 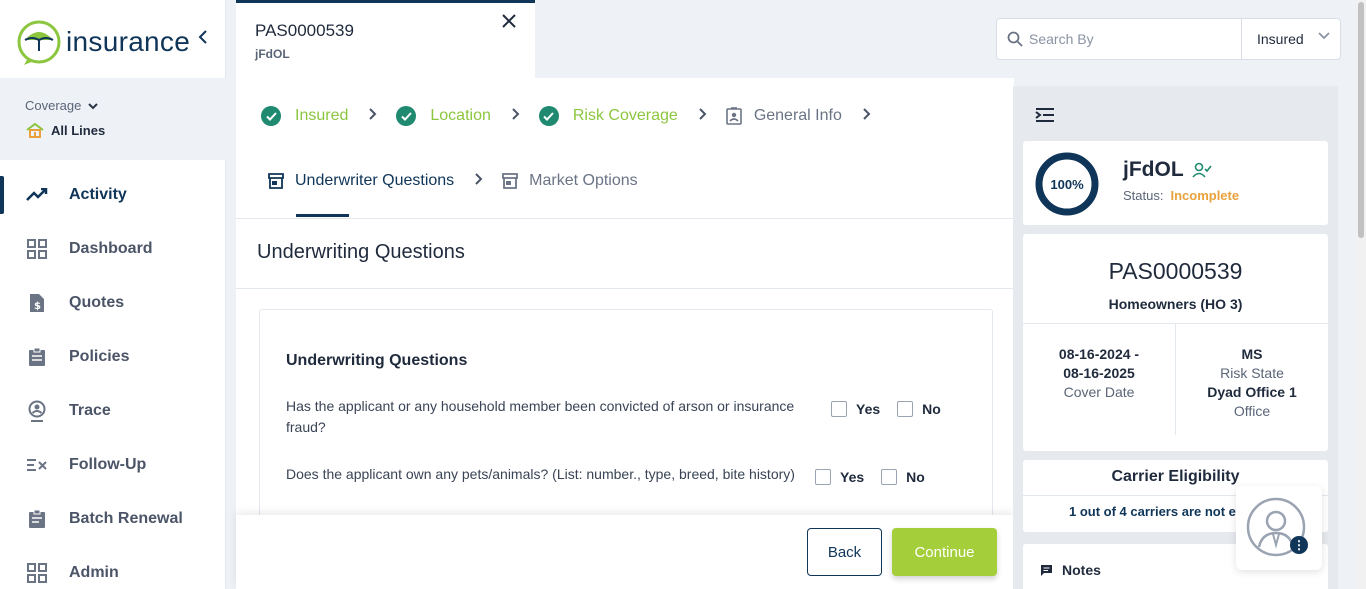 What do you see at coordinates (128, 41) in the screenshot?
I see `logo-text: insurance` at bounding box center [128, 41].